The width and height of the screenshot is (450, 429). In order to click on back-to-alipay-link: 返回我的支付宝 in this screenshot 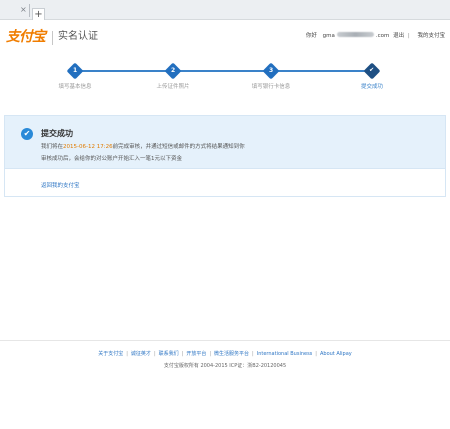, I will do `click(60, 186)`.